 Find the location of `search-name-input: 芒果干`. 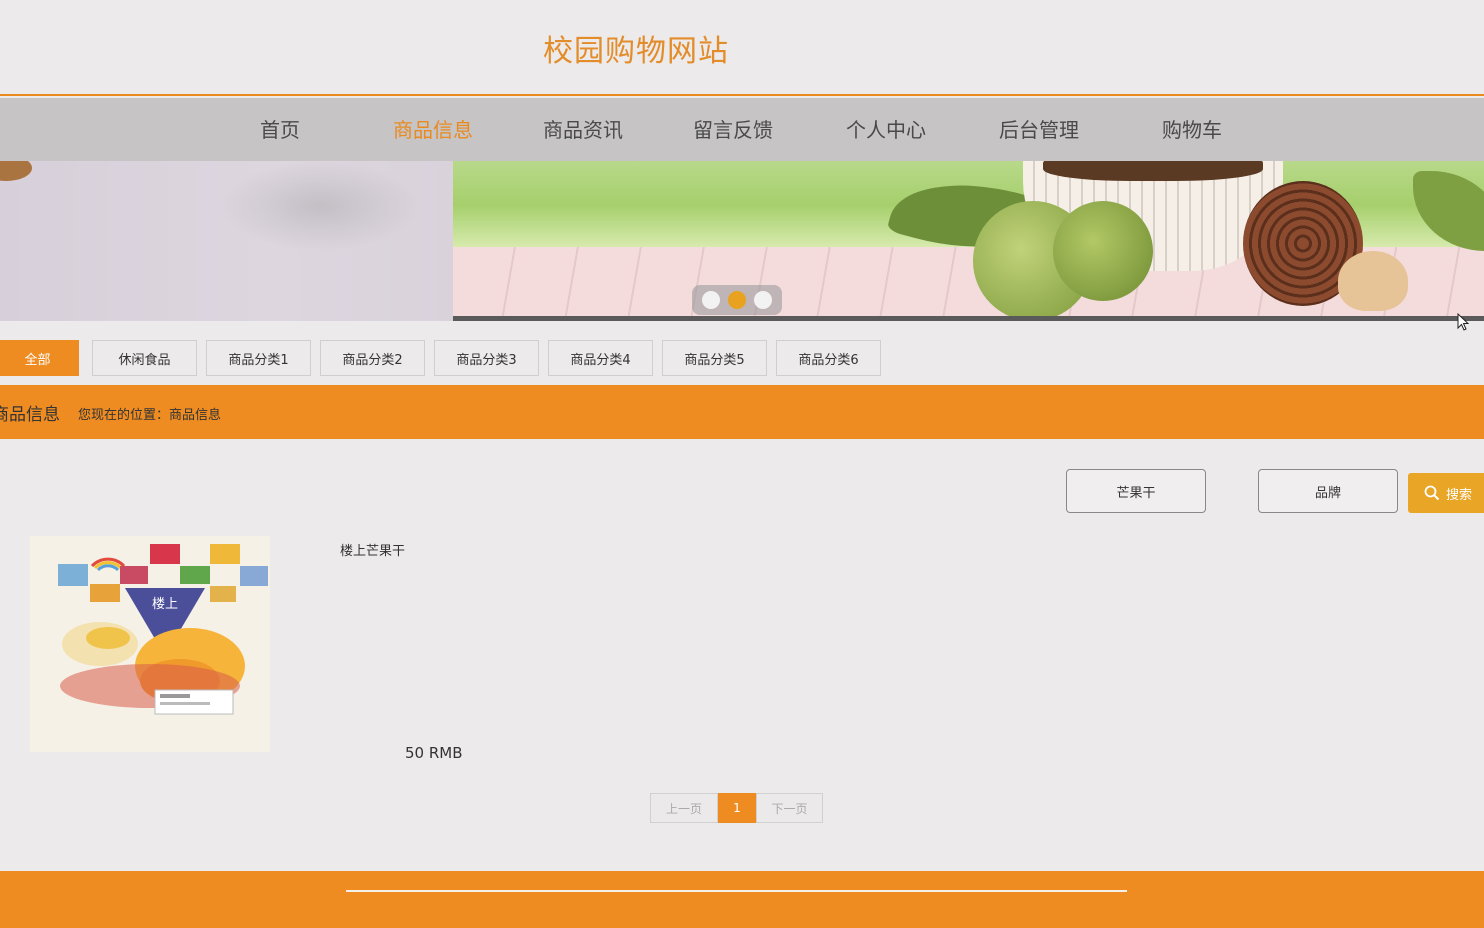

search-name-input: 芒果干 is located at coordinates (1136, 491).